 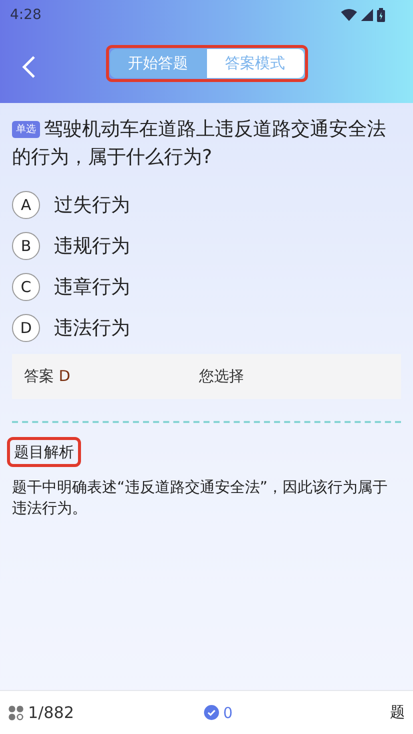 What do you see at coordinates (92, 205) in the screenshot?
I see `option-text: 过失行为` at bounding box center [92, 205].